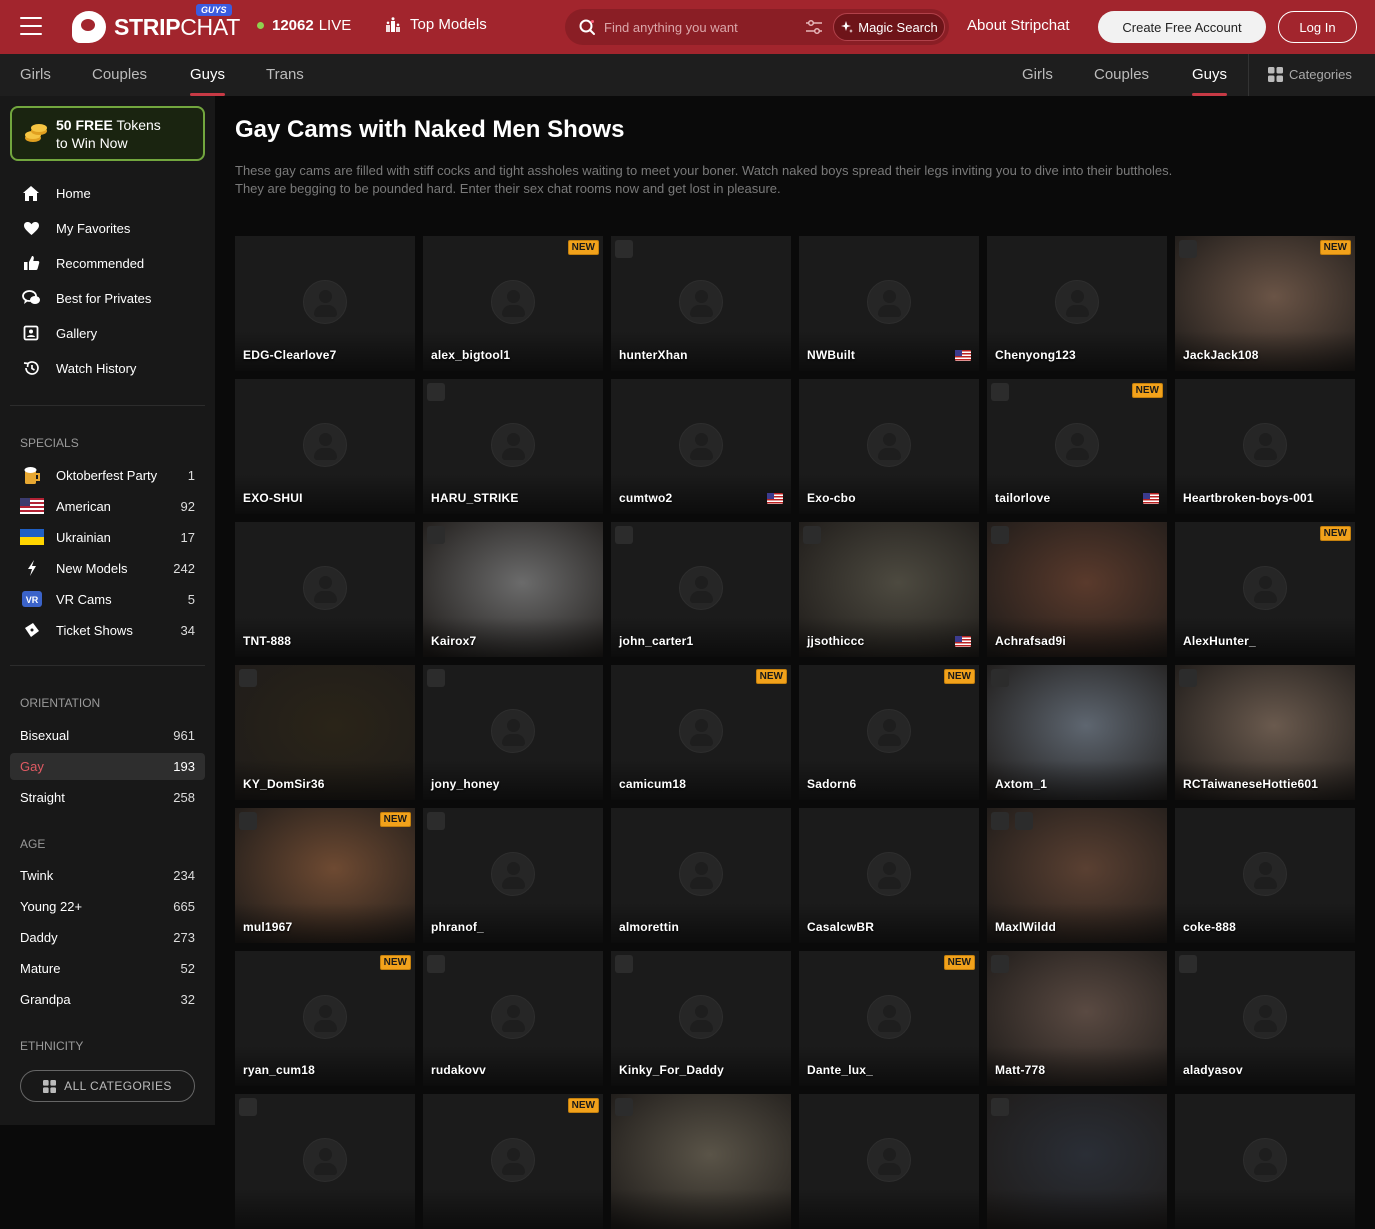 This screenshot has height=1229, width=1375. Describe the element at coordinates (699, 27) in the screenshot. I see `search-input` at that location.